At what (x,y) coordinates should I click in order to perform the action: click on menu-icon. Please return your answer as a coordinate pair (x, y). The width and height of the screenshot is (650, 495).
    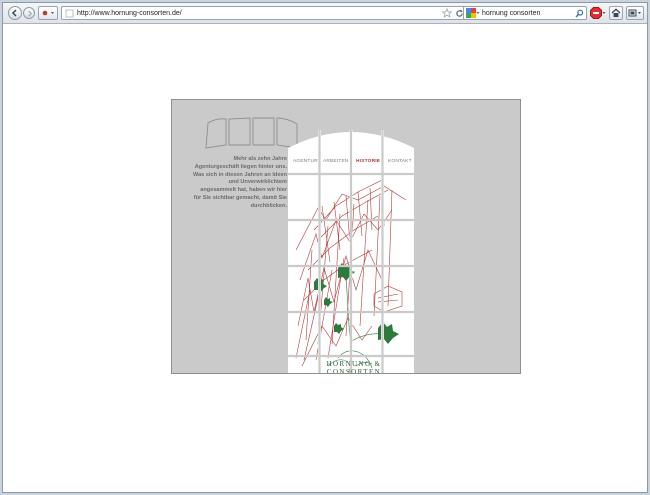
    Looking at the image, I should click on (634, 13).